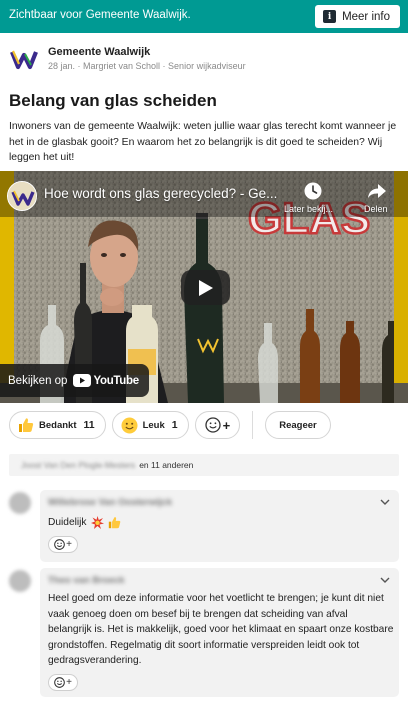  I want to click on share-label: Delen, so click(376, 209).